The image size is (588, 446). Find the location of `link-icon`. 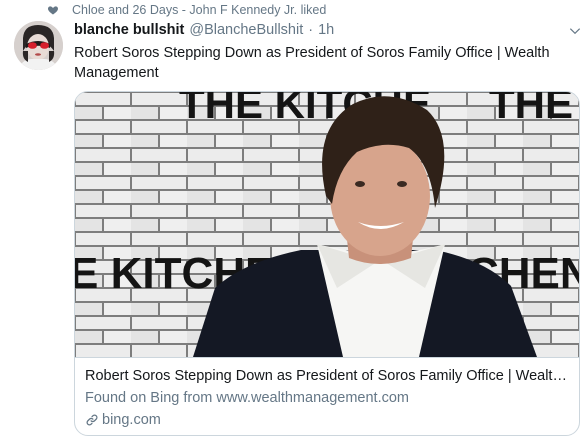

link-icon is located at coordinates (92, 420).